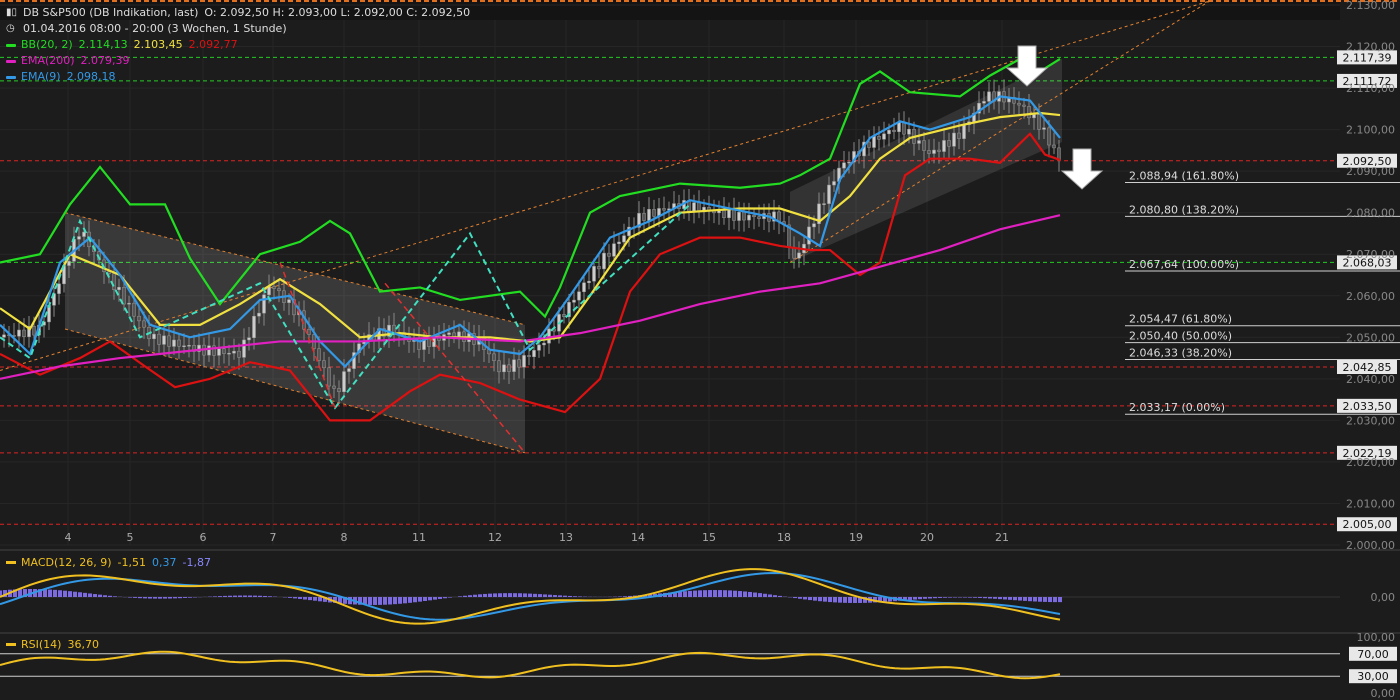 The width and height of the screenshot is (1400, 700). I want to click on macd-legend: MACD(12, 26, 9) -1,51 0,37 -1,87, so click(108, 562).